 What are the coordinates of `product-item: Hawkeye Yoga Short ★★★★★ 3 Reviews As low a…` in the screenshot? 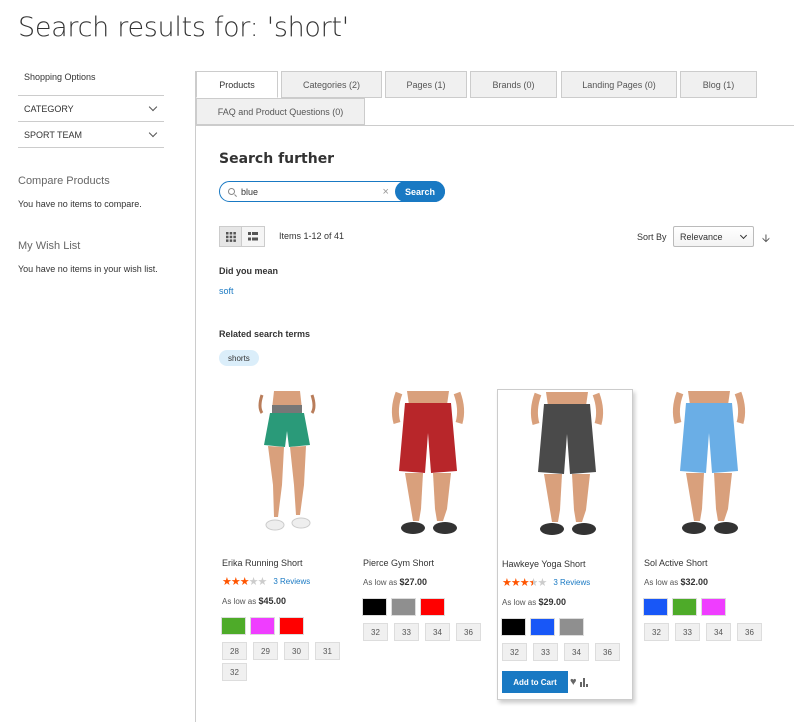 It's located at (565, 544).